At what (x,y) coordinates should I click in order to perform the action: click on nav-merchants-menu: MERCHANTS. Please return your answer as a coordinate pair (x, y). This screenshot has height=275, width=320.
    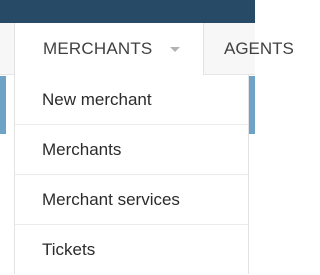
    Looking at the image, I should click on (109, 49).